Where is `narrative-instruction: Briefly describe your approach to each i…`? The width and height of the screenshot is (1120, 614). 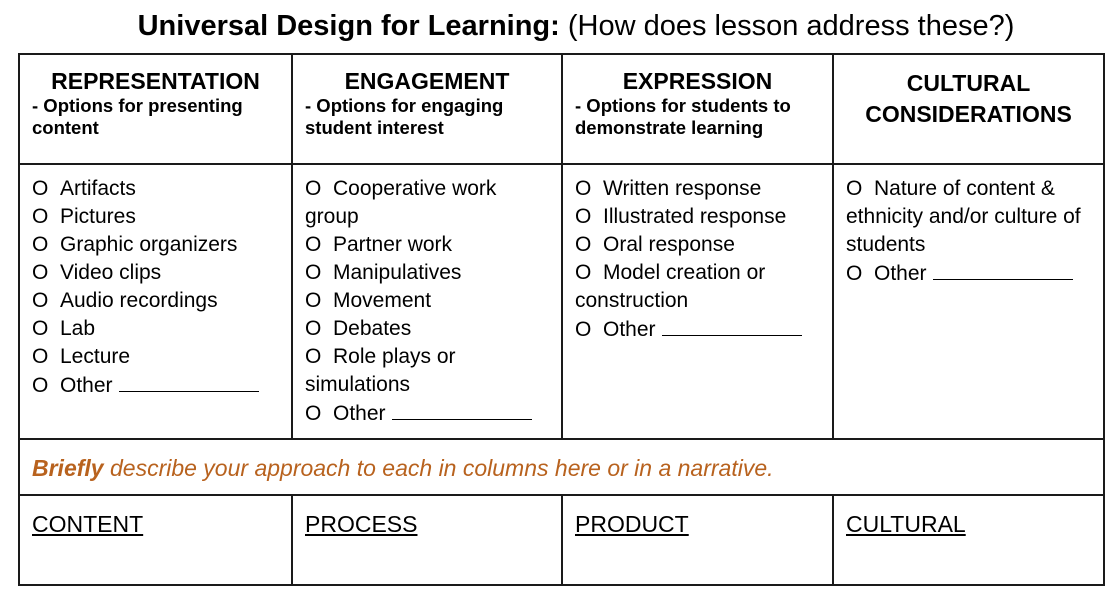 narrative-instruction: Briefly describe your approach to each i… is located at coordinates (561, 461).